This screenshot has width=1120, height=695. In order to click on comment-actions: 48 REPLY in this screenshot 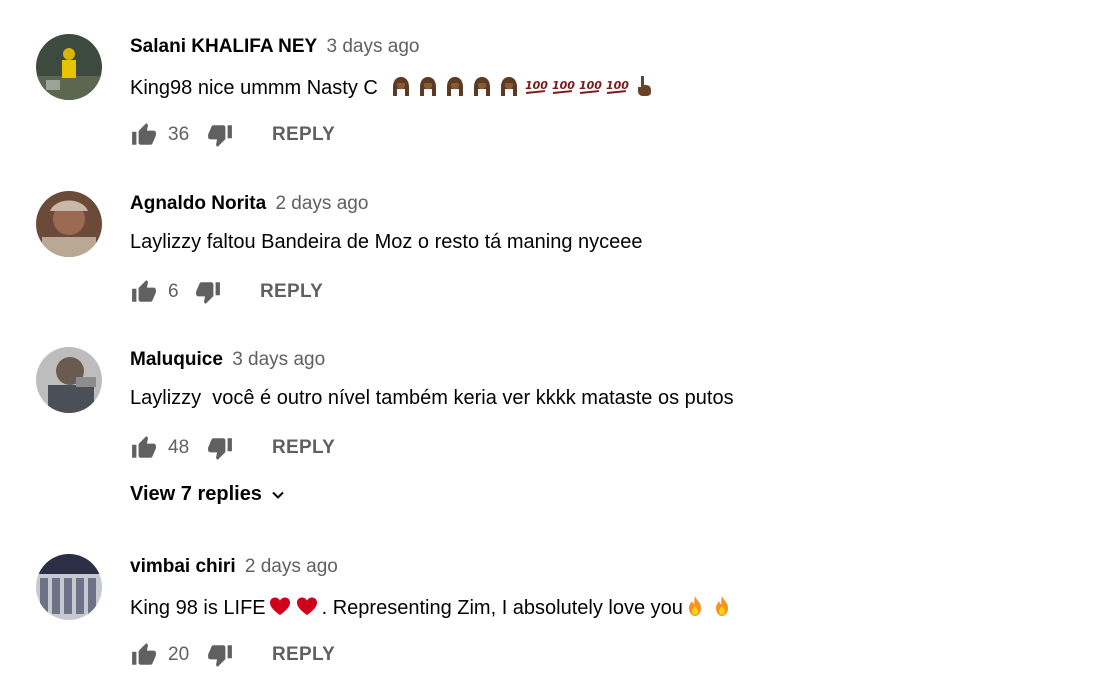, I will do `click(232, 448)`.